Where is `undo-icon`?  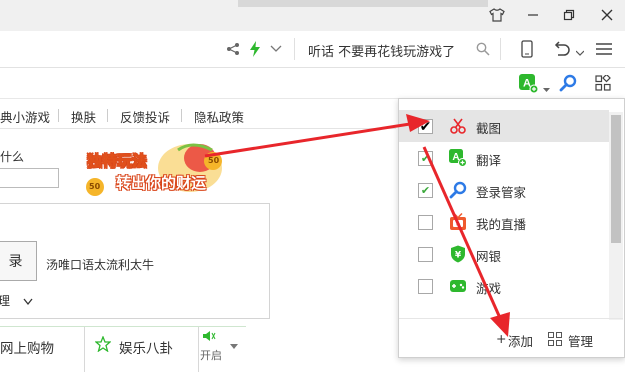
undo-icon is located at coordinates (562, 50).